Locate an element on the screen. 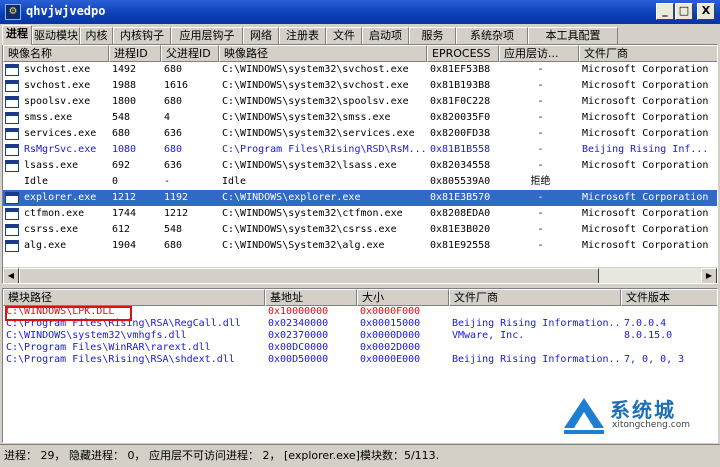 Image resolution: width=720 pixels, height=467 pixels. minimize-button: _ is located at coordinates (665, 11).